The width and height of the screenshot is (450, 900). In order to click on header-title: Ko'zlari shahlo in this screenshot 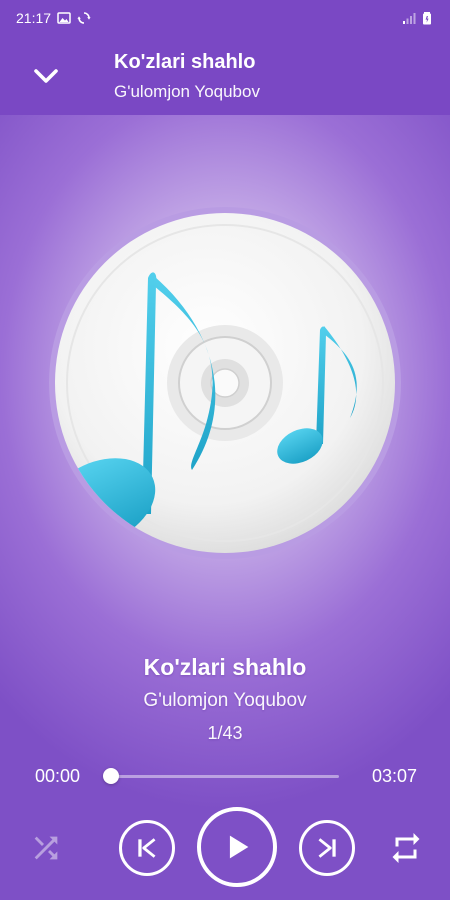, I will do `click(185, 62)`.